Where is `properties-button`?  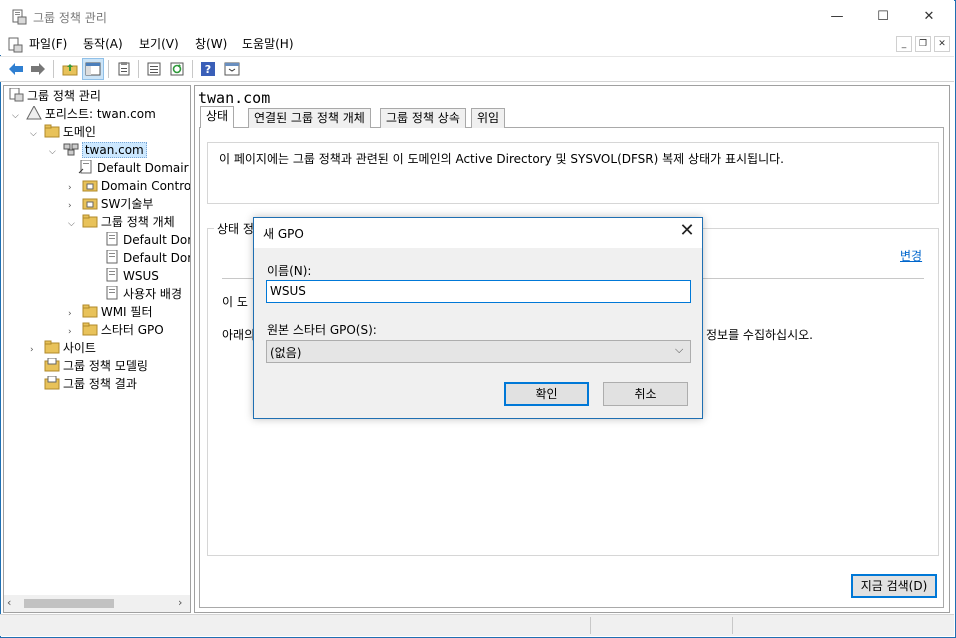 properties-button is located at coordinates (124, 69).